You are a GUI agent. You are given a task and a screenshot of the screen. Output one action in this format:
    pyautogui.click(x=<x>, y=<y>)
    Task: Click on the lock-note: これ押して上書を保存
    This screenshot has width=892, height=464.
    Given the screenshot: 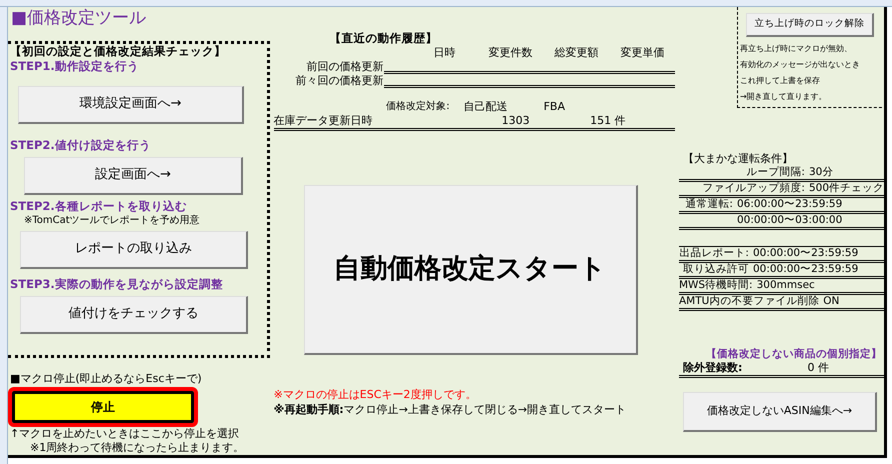 What is the action you would take?
    pyautogui.click(x=780, y=81)
    